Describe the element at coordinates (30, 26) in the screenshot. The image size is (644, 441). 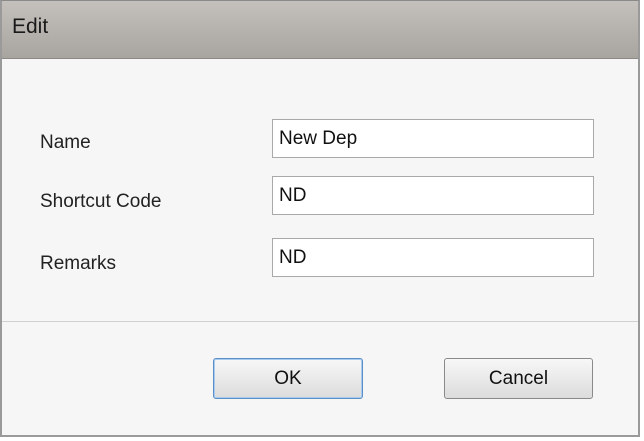
I see `dialog-title: Edit` at that location.